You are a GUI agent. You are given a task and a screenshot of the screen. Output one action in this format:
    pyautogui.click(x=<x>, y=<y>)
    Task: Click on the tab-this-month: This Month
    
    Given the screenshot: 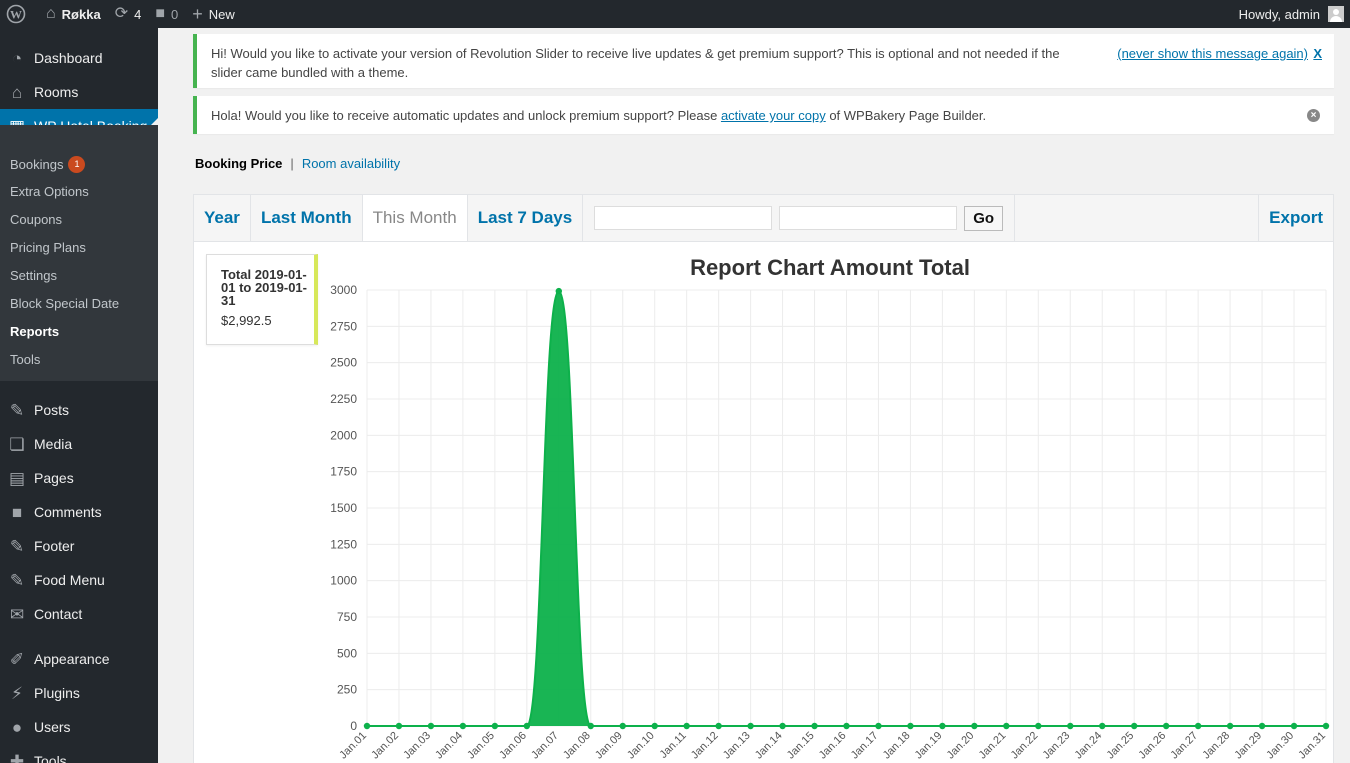 What is the action you would take?
    pyautogui.click(x=415, y=218)
    